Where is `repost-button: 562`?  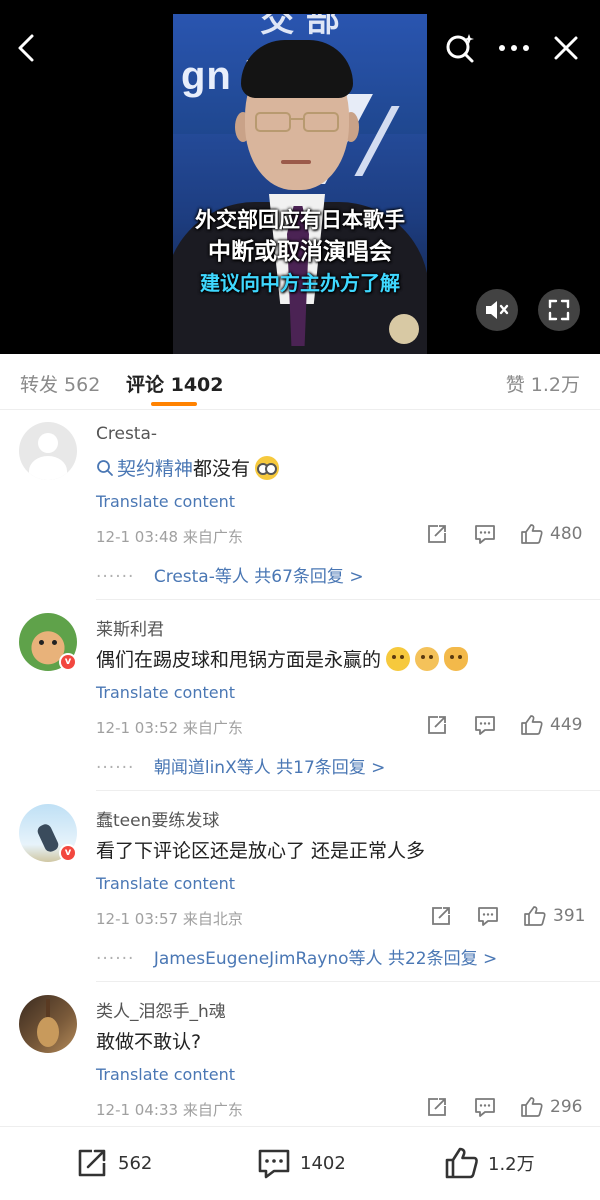 repost-button: 562 is located at coordinates (113, 1163).